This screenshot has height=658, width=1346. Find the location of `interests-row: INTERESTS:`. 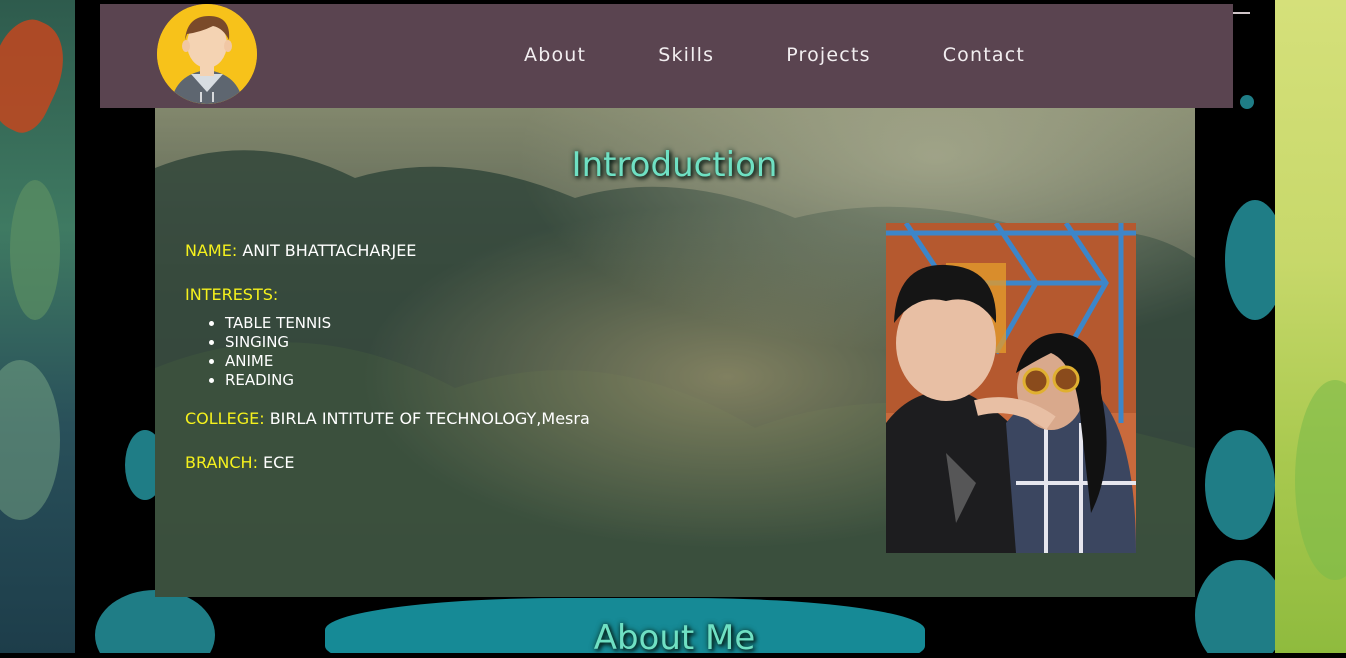

interests-row: INTERESTS: is located at coordinates (387, 295).